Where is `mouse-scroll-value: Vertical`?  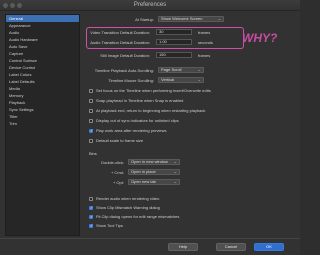 mouse-scroll-value: Vertical is located at coordinates (168, 79).